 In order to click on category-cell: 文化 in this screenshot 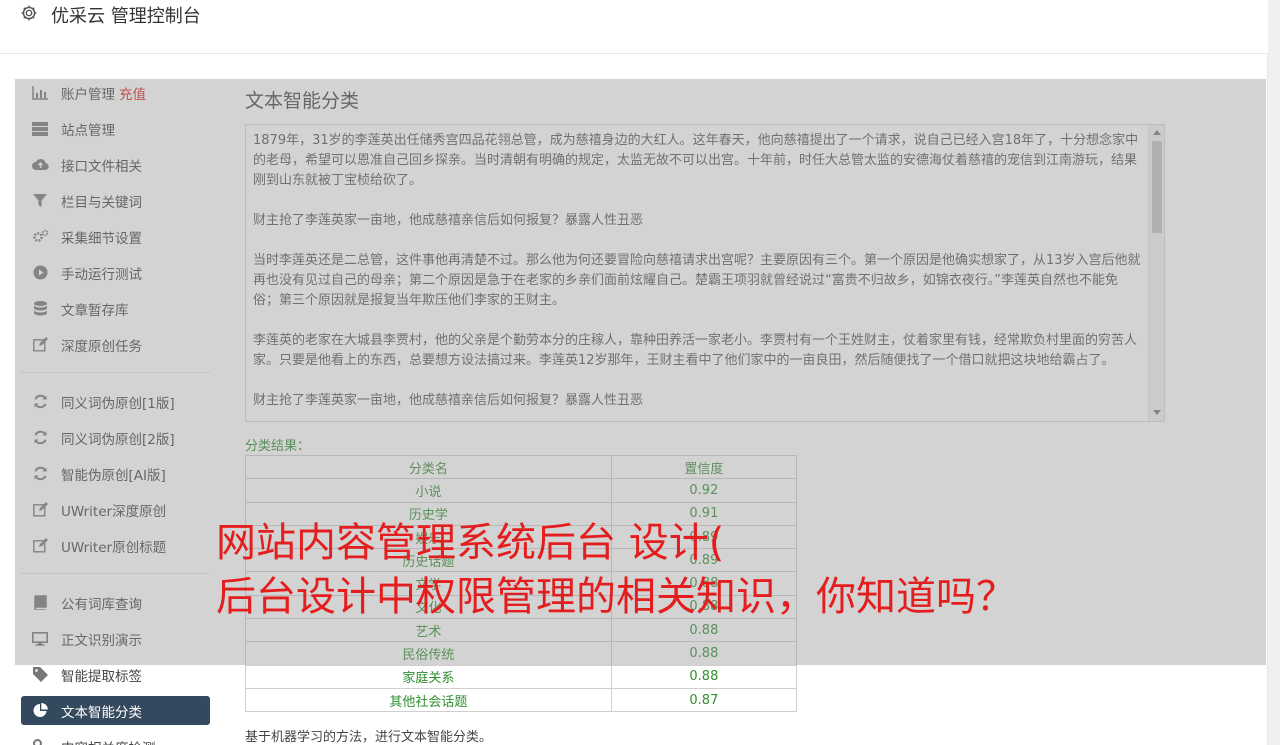, I will do `click(428, 607)`.